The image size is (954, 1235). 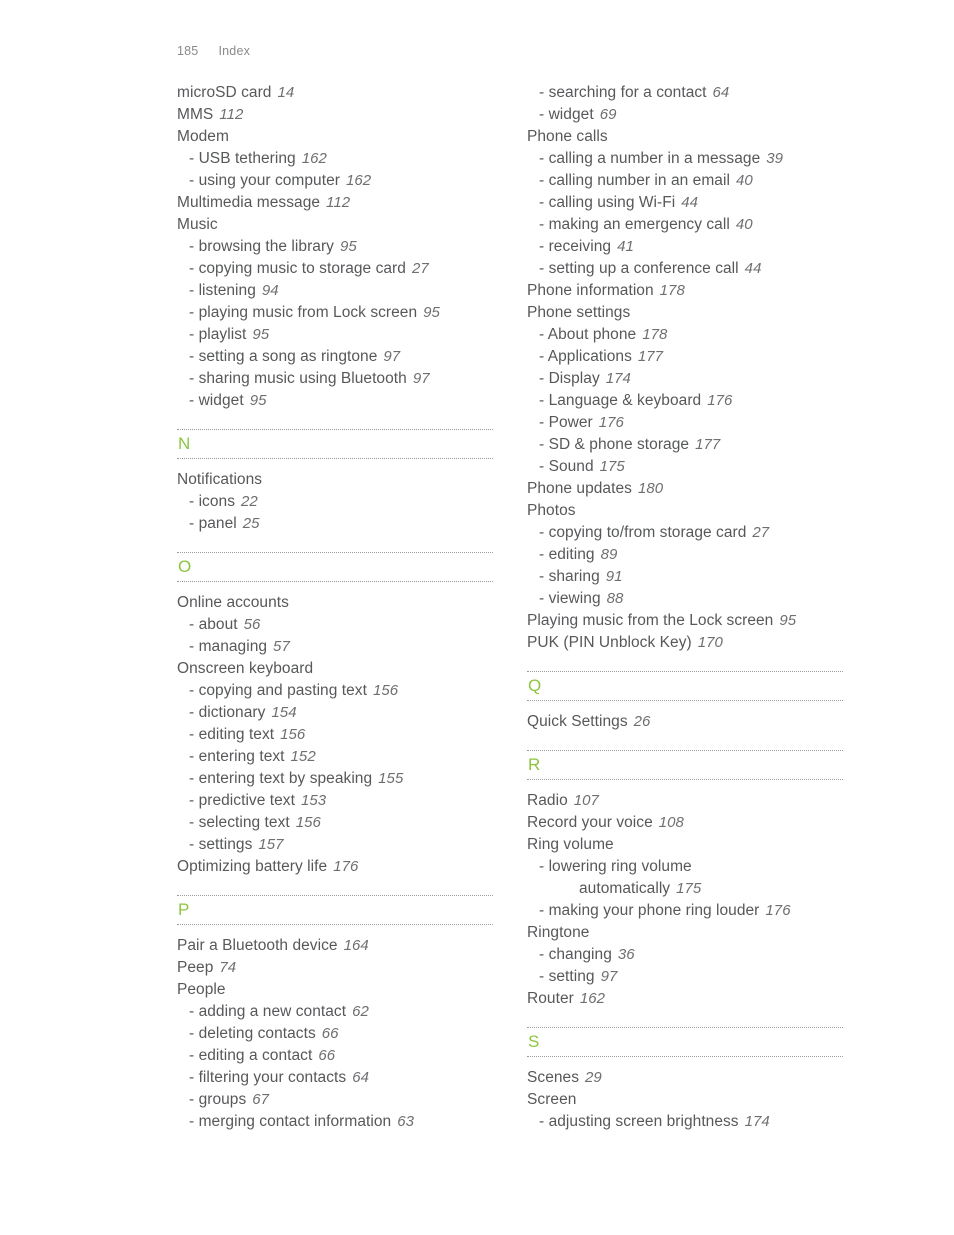 What do you see at coordinates (685, 933) in the screenshot?
I see `index-entry: Ringtone` at bounding box center [685, 933].